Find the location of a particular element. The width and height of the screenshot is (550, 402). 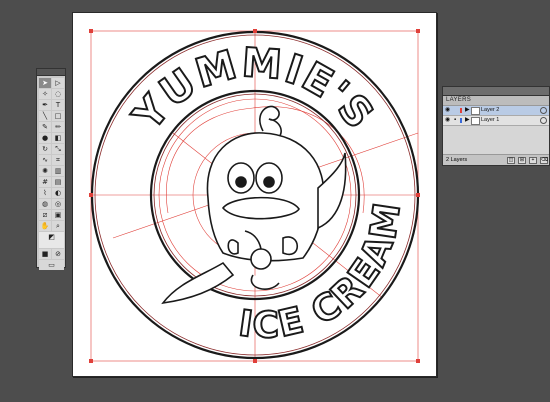

blob-brush-tool-icon: ● is located at coordinates (45, 138).